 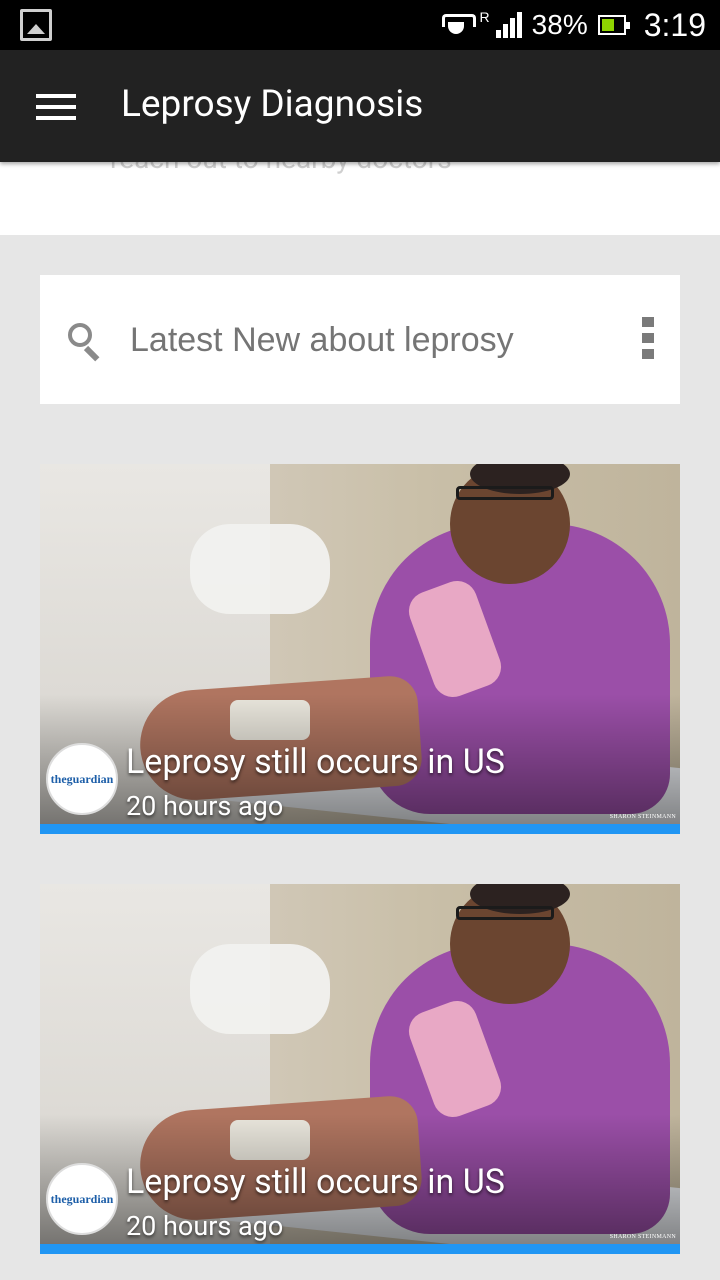 I want to click on signal-icon, so click(x=508, y=25).